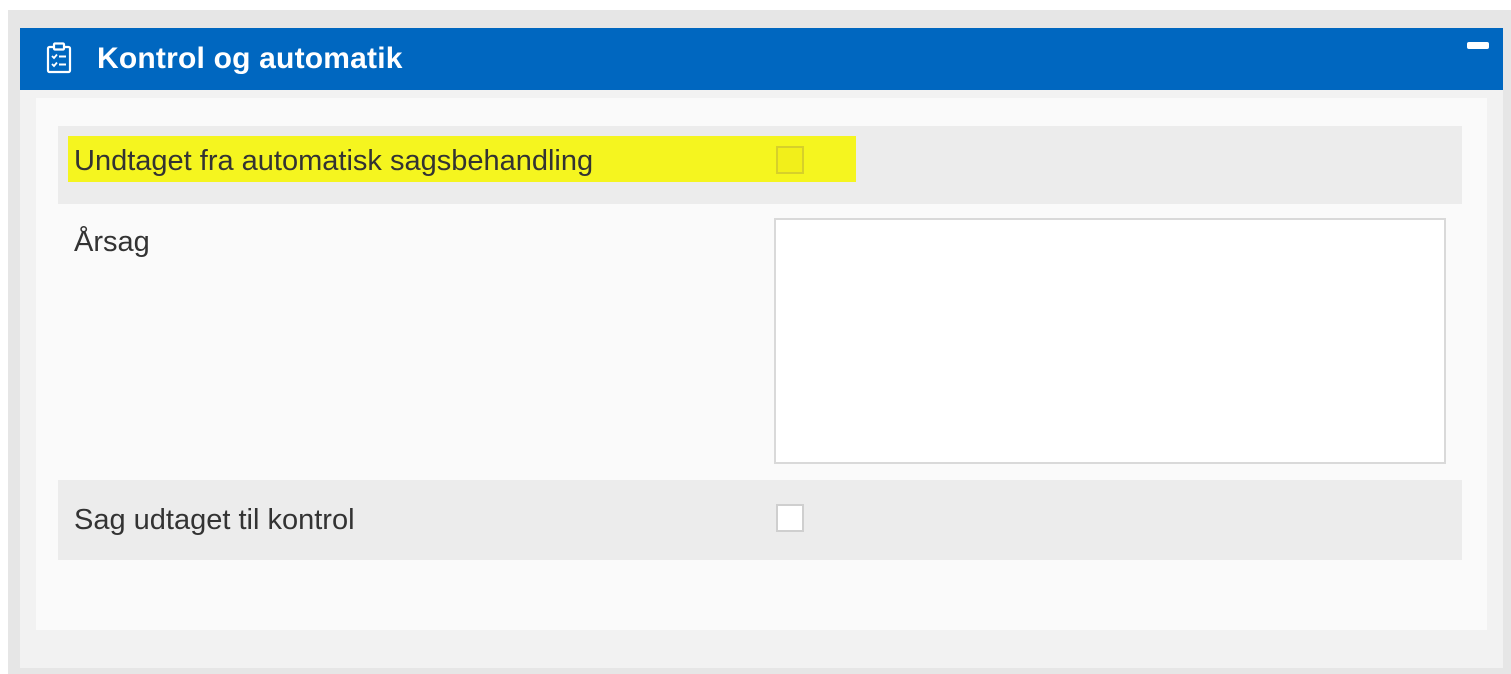 The image size is (1511, 674). Describe the element at coordinates (59, 58) in the screenshot. I see `clipboard-checklist-icon` at that location.